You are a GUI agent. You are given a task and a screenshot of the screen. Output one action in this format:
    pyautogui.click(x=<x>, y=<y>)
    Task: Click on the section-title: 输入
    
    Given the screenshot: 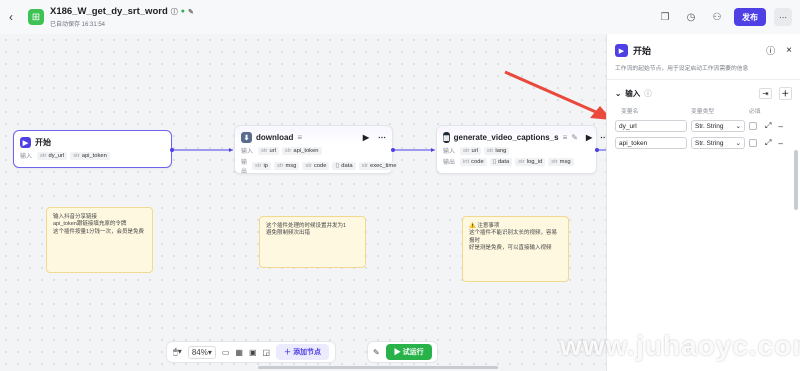 What is the action you would take?
    pyautogui.click(x=633, y=93)
    